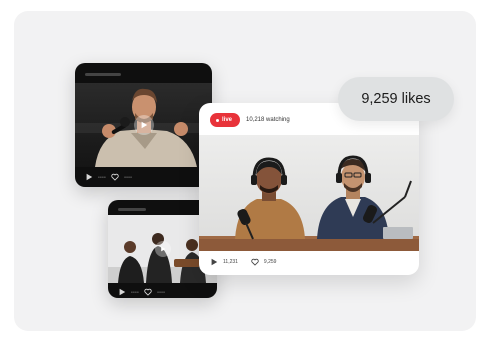 The image size is (491, 338). I want to click on likes-pill-text: 9,259 likes, so click(396, 99).